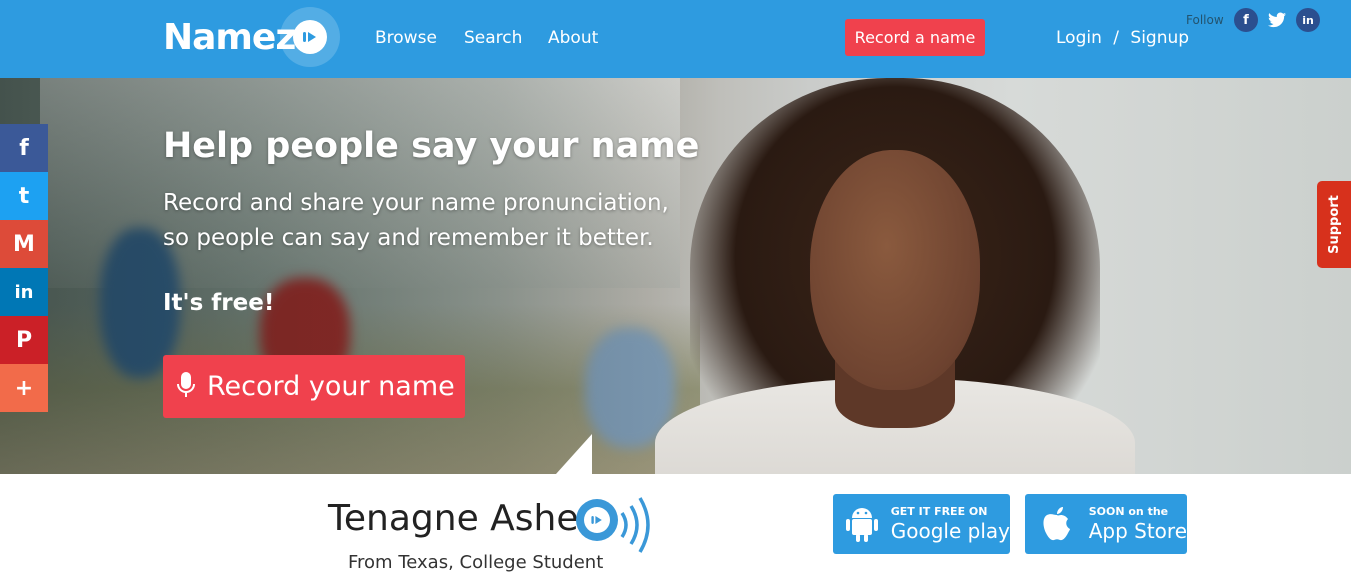 This screenshot has width=1351, height=580. I want to click on record-your-name-label: Record your name, so click(331, 386).